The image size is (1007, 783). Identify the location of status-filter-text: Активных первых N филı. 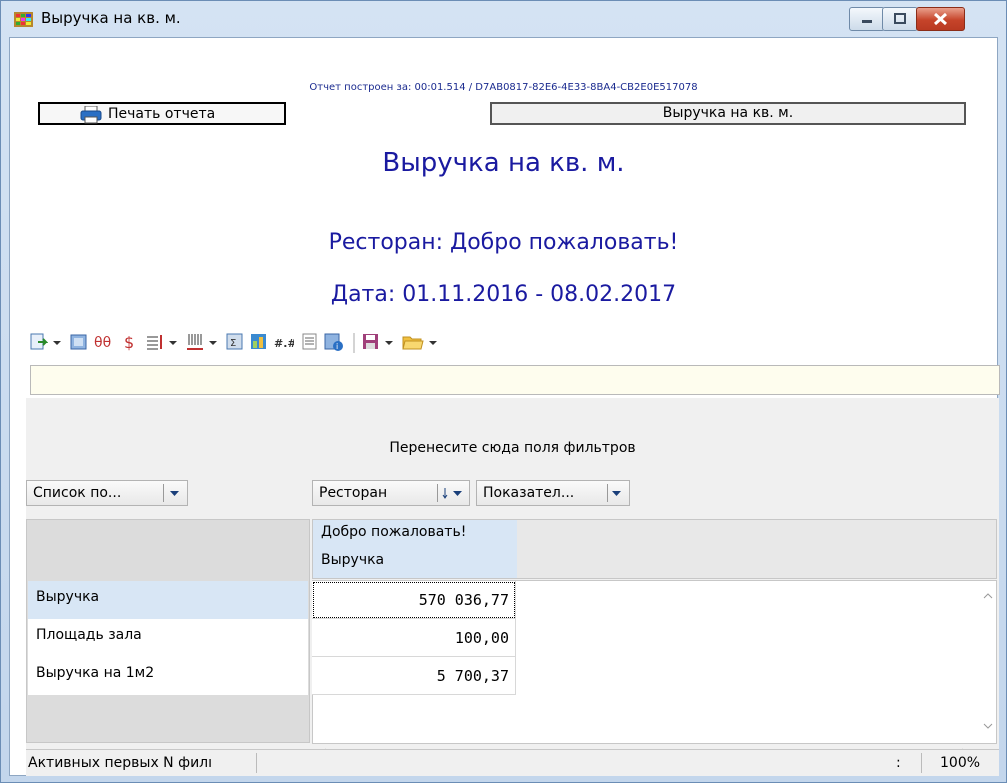
(120, 763).